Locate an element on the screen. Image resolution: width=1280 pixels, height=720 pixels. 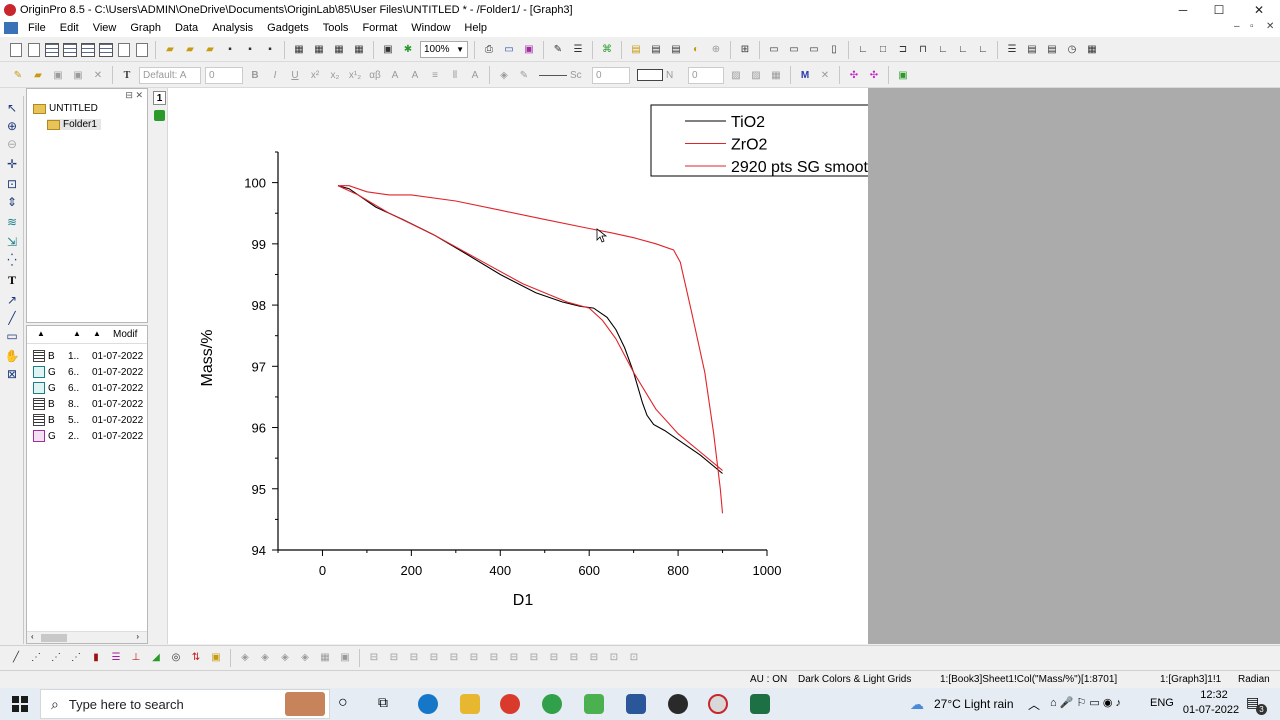
copy-page-icon: ▭ is located at coordinates (509, 50).